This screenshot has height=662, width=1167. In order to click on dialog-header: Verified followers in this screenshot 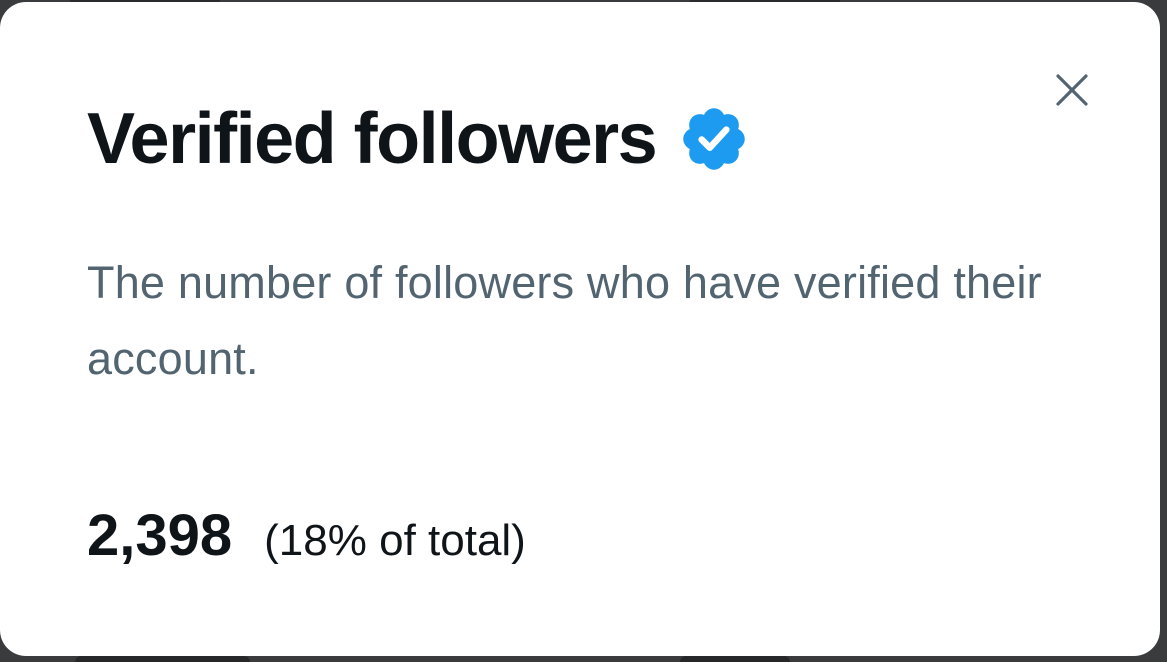, I will do `click(418, 139)`.